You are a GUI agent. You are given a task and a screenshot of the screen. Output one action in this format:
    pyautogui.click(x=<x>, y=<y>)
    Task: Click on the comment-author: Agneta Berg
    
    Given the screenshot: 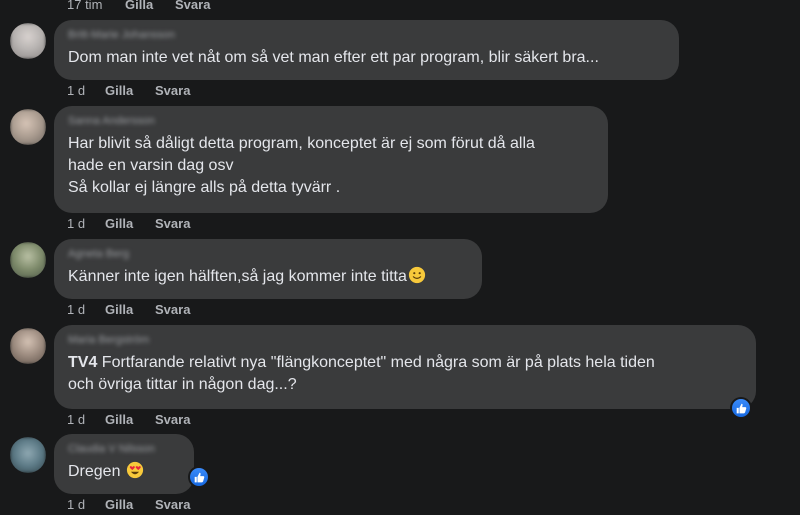 What is the action you would take?
    pyautogui.click(x=268, y=254)
    